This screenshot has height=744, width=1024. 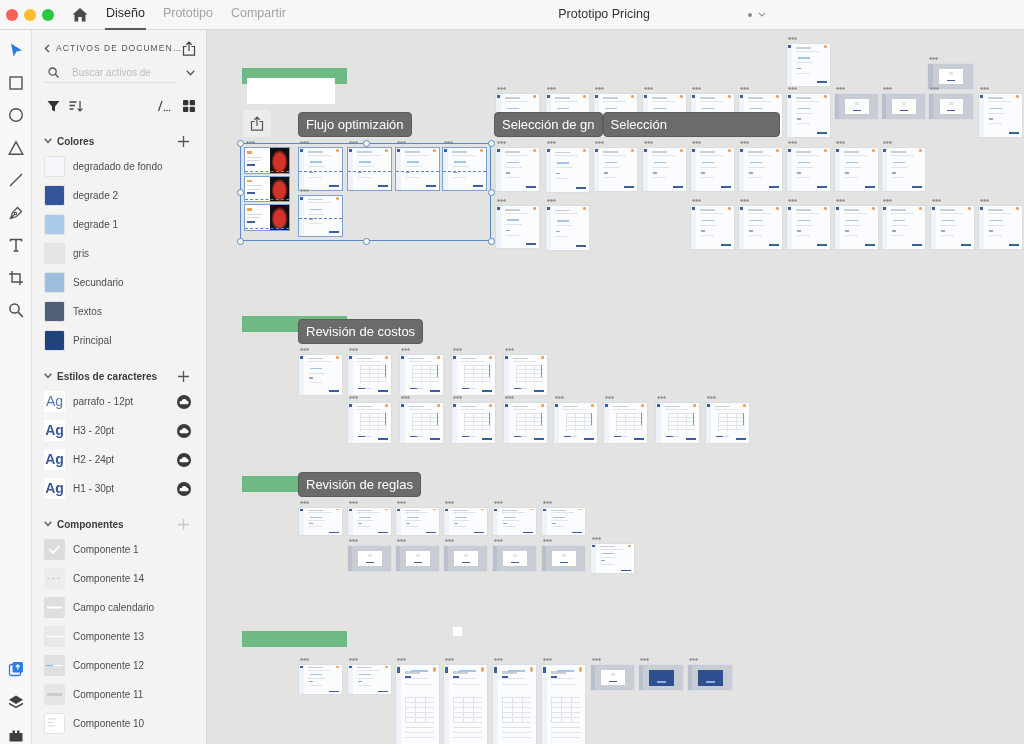 What do you see at coordinates (15, 82) in the screenshot?
I see `rectangle-icon` at bounding box center [15, 82].